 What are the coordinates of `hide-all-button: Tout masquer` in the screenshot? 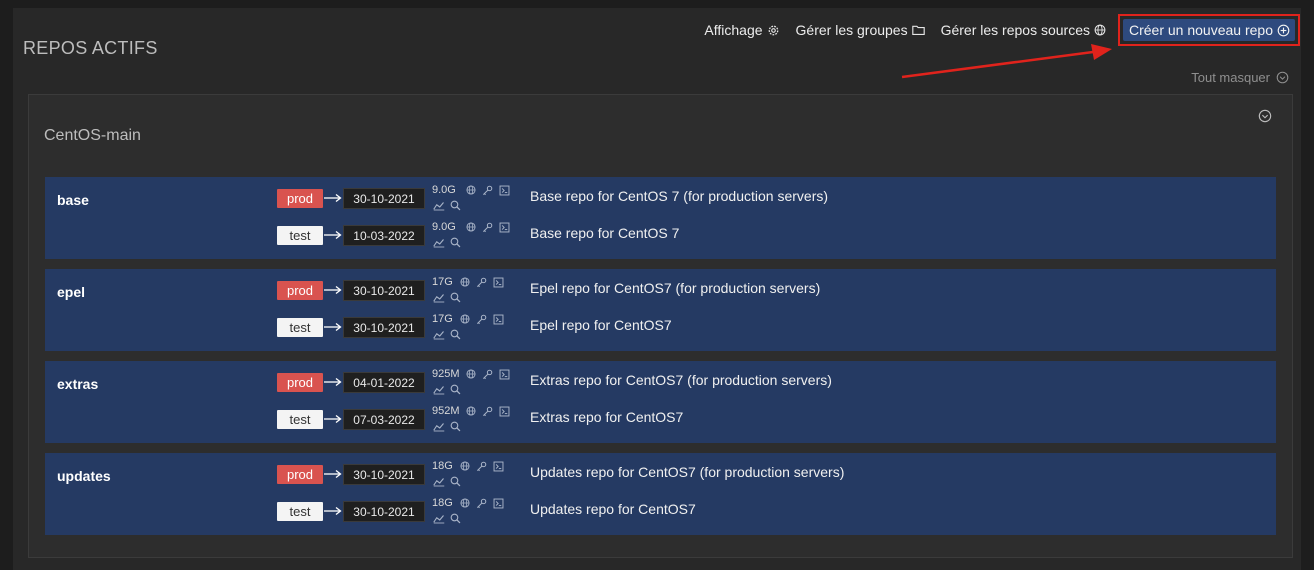 It's located at (1240, 77).